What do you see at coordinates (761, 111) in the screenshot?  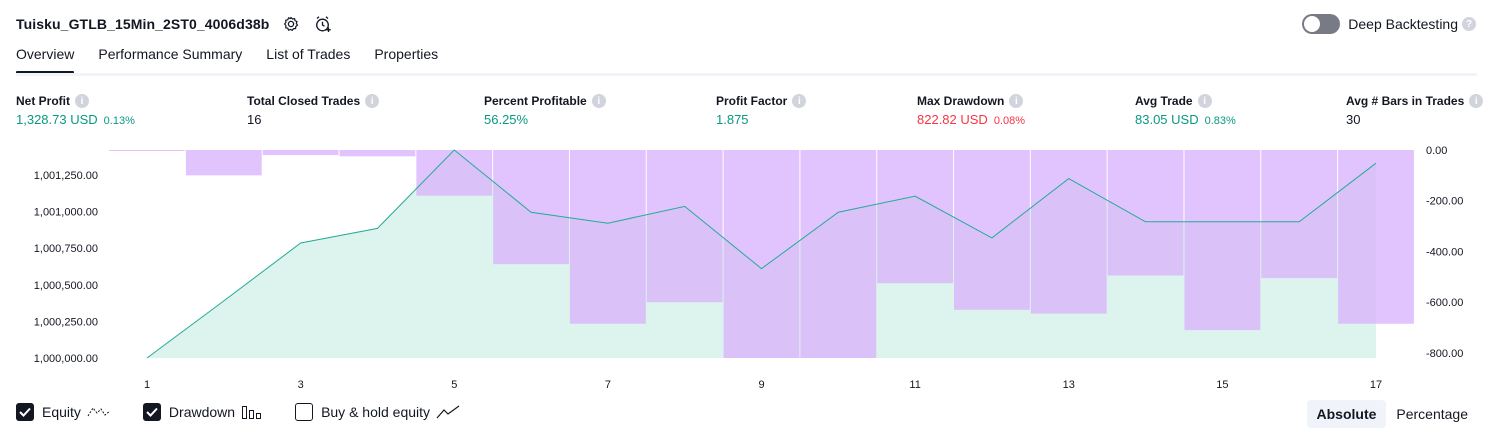 I see `metric-profit-factor: Profit Factor i 1.875` at bounding box center [761, 111].